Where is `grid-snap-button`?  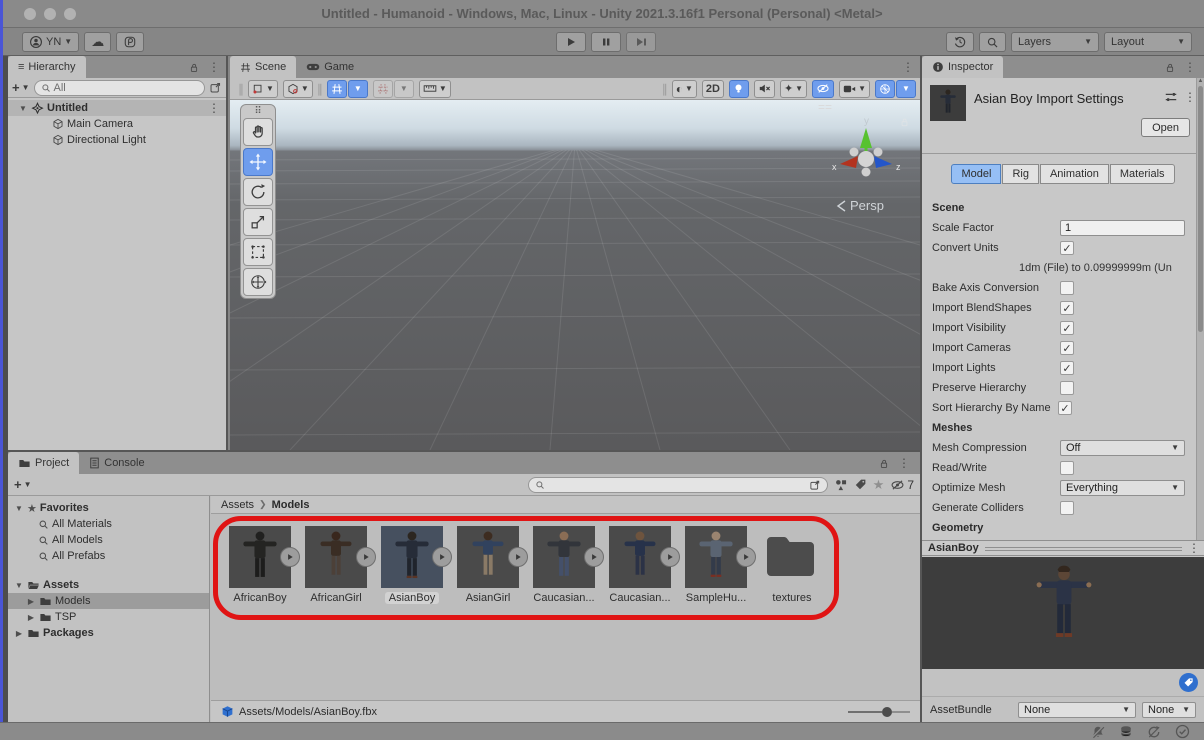 grid-snap-button is located at coordinates (382, 88).